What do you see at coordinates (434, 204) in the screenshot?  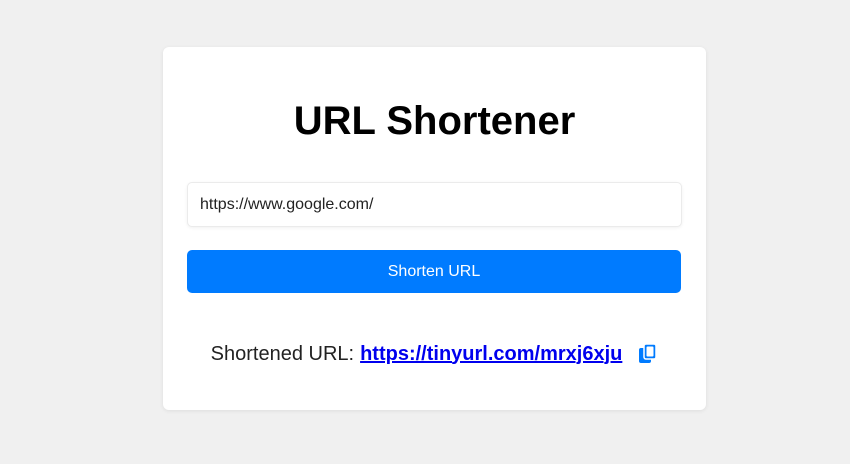 I see `url-input` at bounding box center [434, 204].